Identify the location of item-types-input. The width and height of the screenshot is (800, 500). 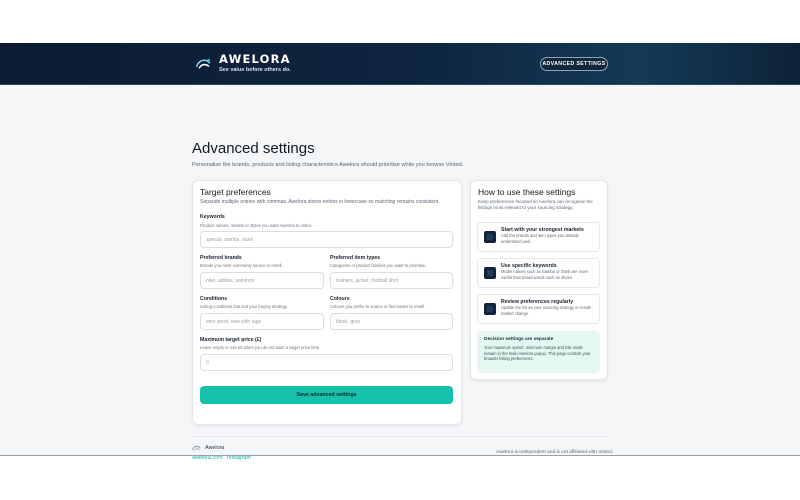
(391, 280).